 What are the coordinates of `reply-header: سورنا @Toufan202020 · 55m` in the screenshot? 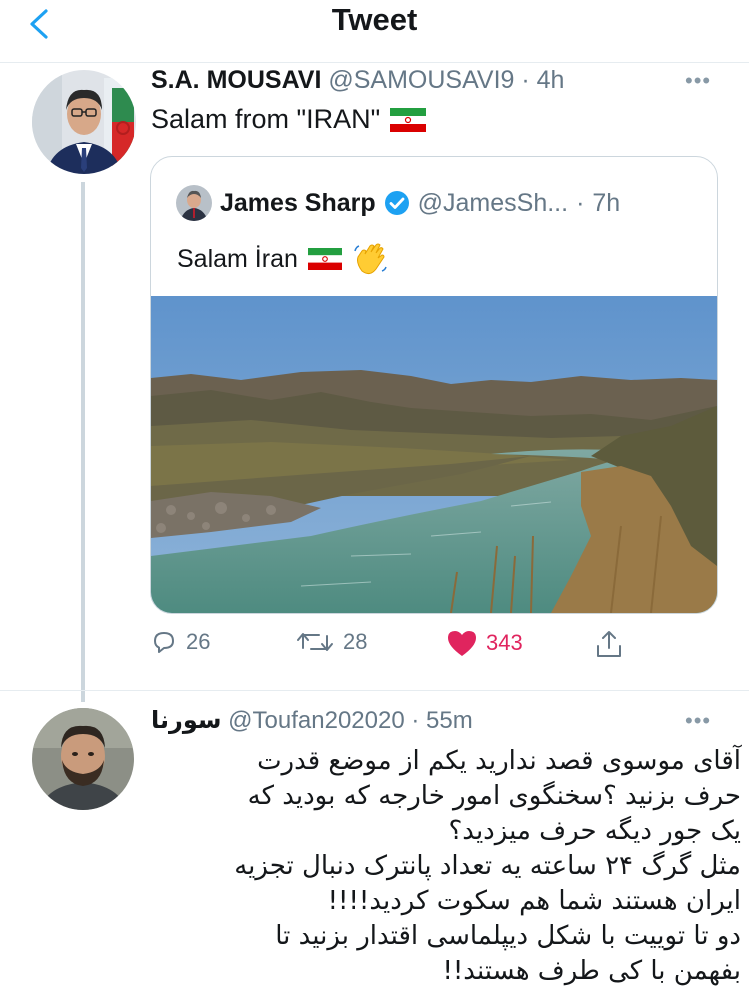 It's located at (312, 720).